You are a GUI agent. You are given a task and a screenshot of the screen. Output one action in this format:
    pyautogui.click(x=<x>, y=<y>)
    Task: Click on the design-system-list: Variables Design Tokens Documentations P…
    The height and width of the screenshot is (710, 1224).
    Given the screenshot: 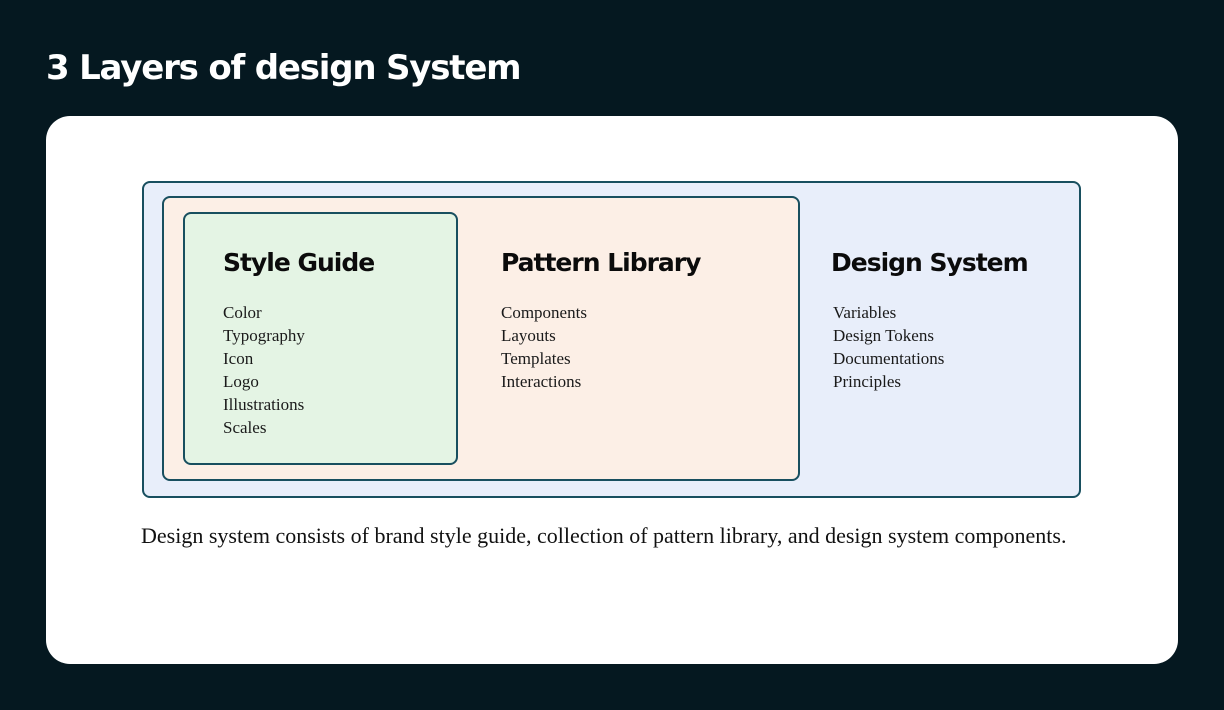 What is the action you would take?
    pyautogui.click(x=888, y=347)
    